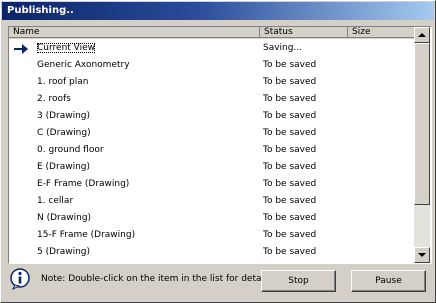 This screenshot has height=303, width=436. Describe the element at coordinates (64, 218) in the screenshot. I see `row-name: N (Drawing)` at that location.